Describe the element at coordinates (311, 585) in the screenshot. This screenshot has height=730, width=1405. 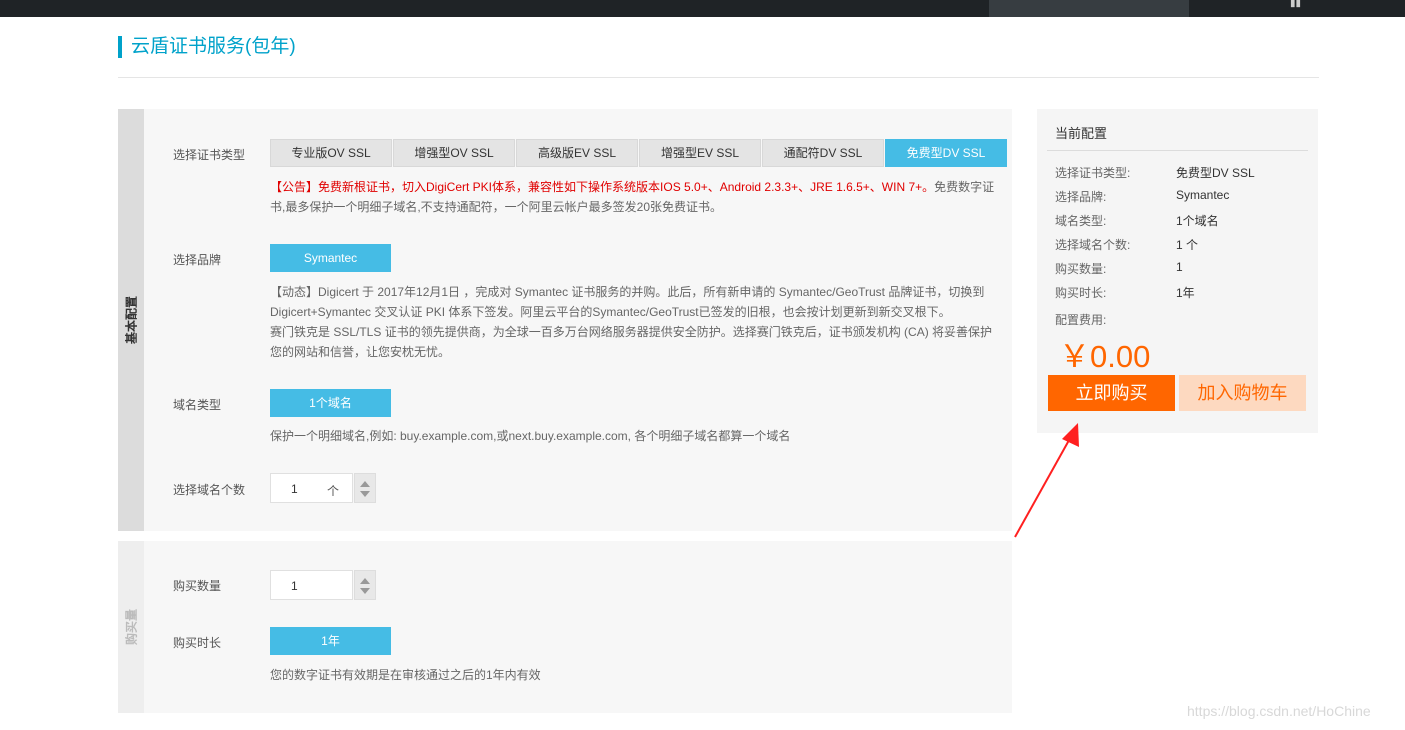
I see `quantity-input: 1` at that location.